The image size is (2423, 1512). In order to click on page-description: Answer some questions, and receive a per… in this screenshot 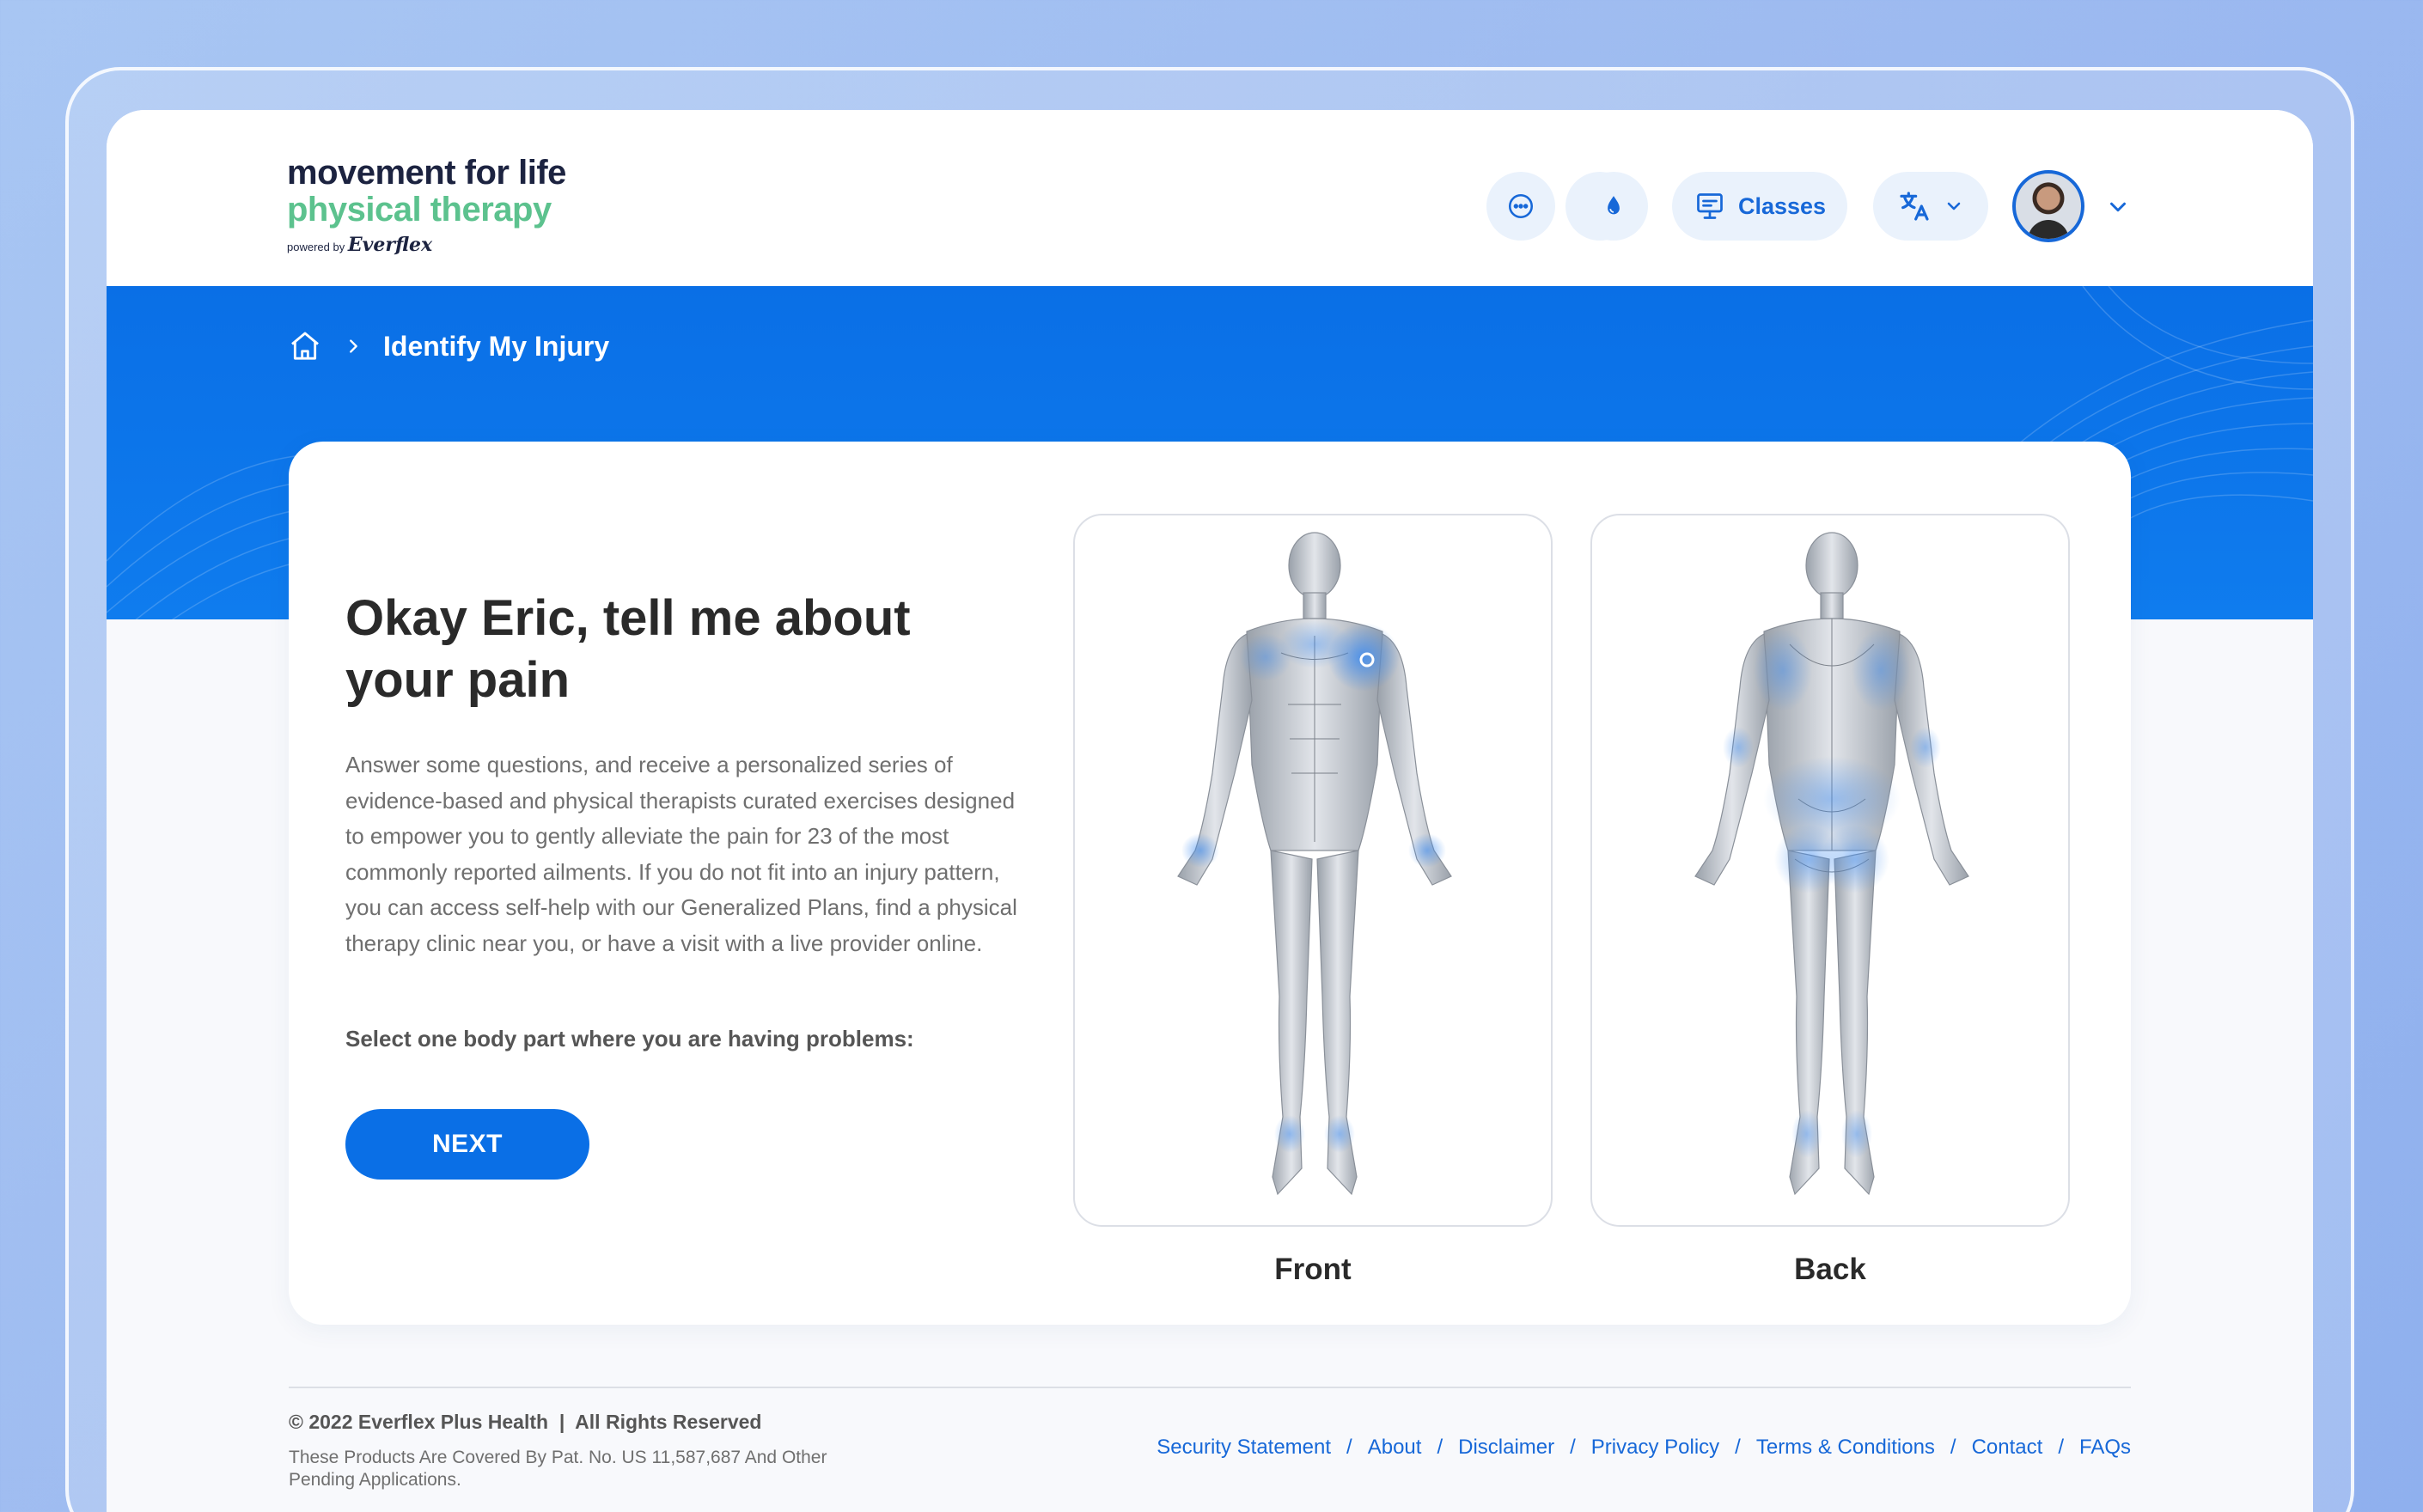, I will do `click(681, 854)`.